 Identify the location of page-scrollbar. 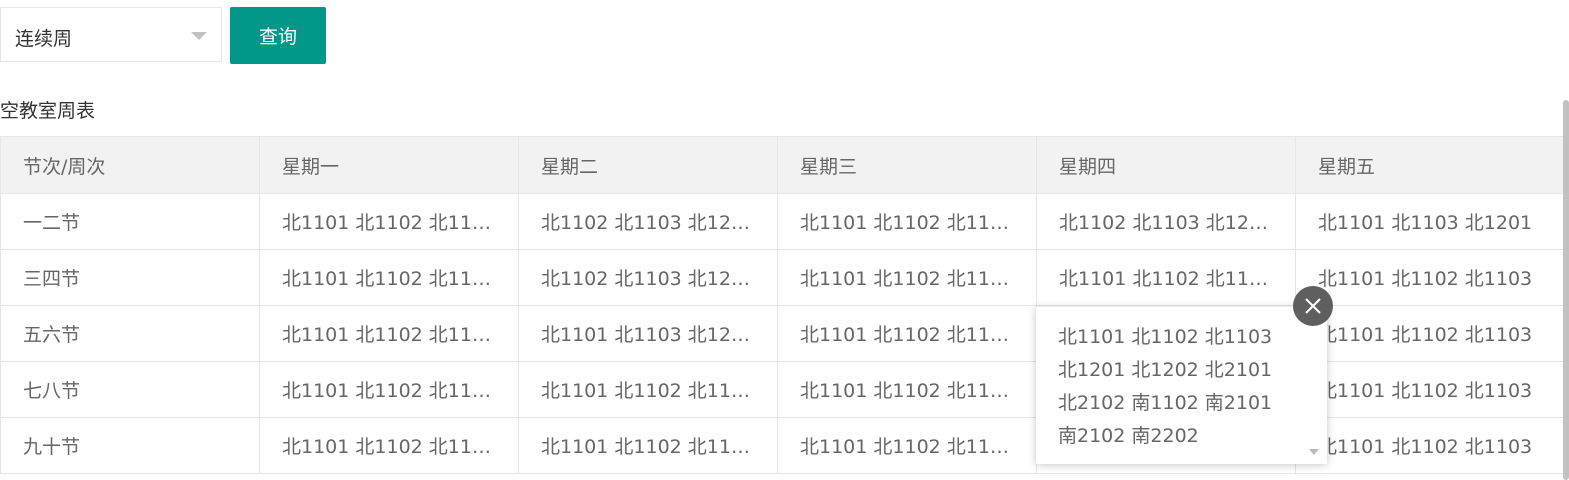
(1566, 290).